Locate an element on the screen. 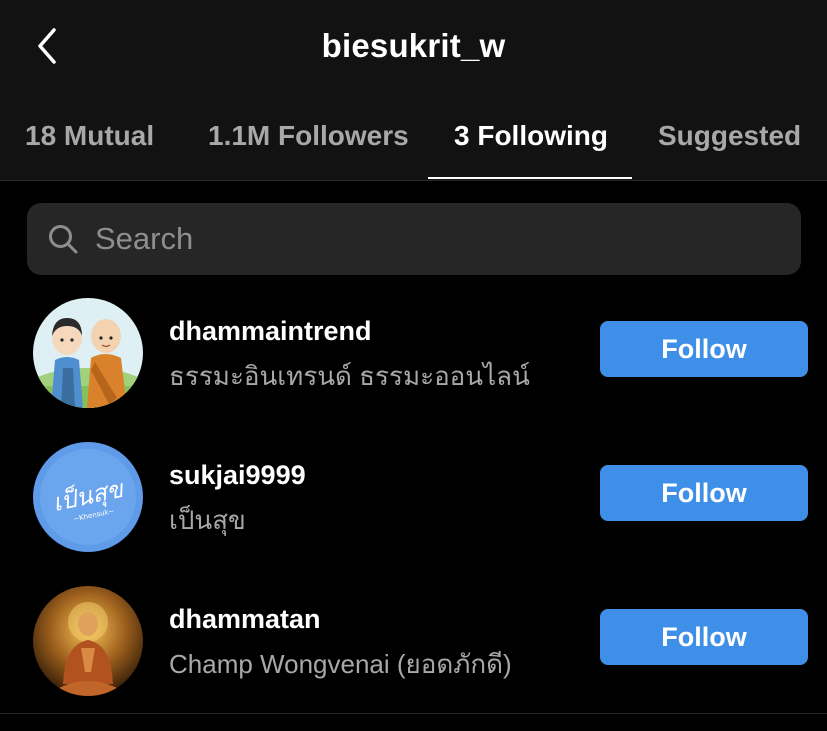 The width and height of the screenshot is (827, 731). avatar: เป็นสุข ~Khensuk~ is located at coordinates (88, 497).